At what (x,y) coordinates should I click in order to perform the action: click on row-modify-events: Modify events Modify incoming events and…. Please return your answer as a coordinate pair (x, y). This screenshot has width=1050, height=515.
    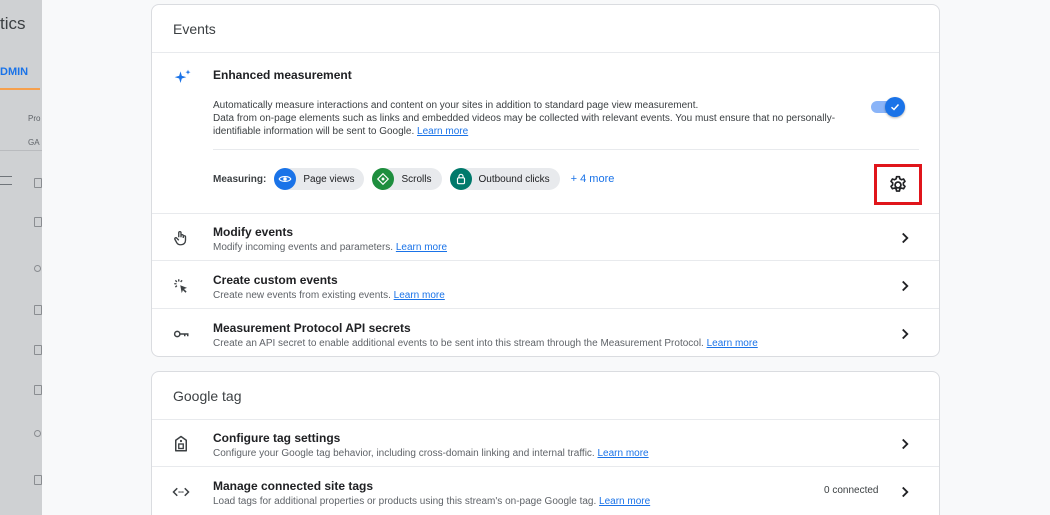
    Looking at the image, I should click on (545, 237).